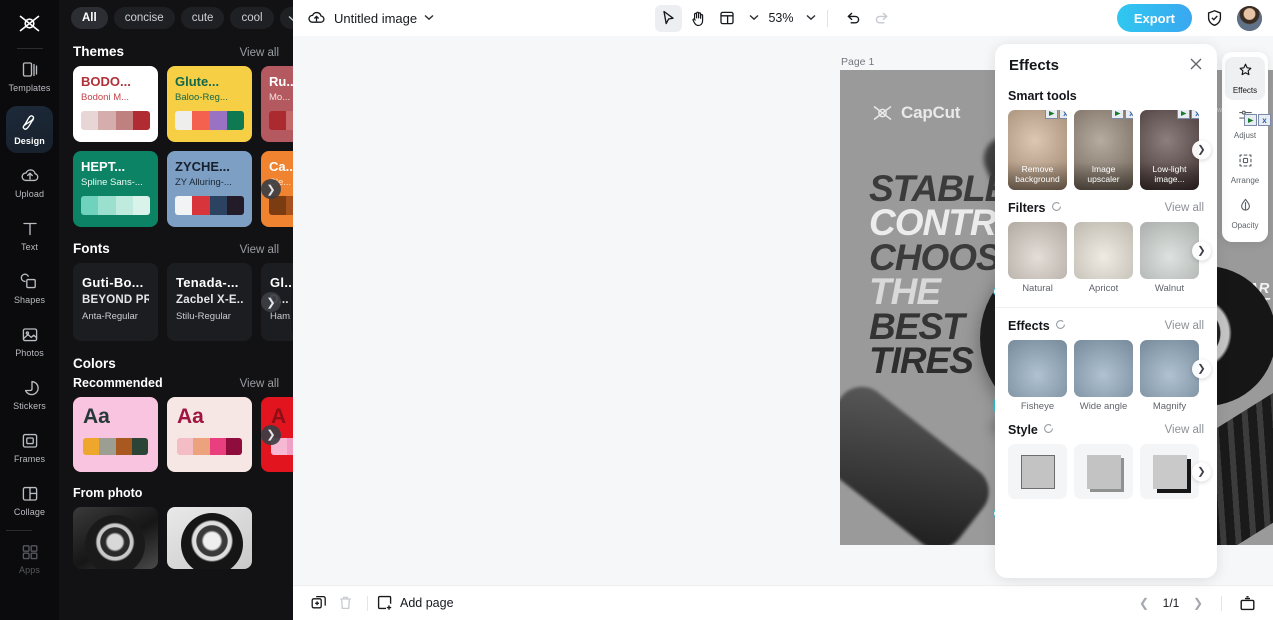 The image size is (1273, 620). Describe the element at coordinates (1184, 430) in the screenshot. I see `style-view-all: View all` at that location.